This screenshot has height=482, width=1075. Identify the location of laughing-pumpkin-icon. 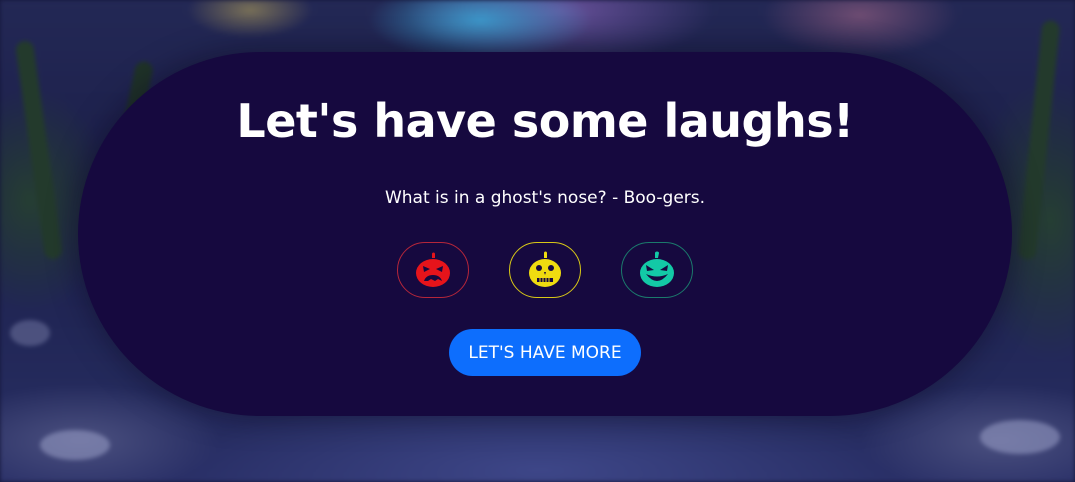
(657, 270).